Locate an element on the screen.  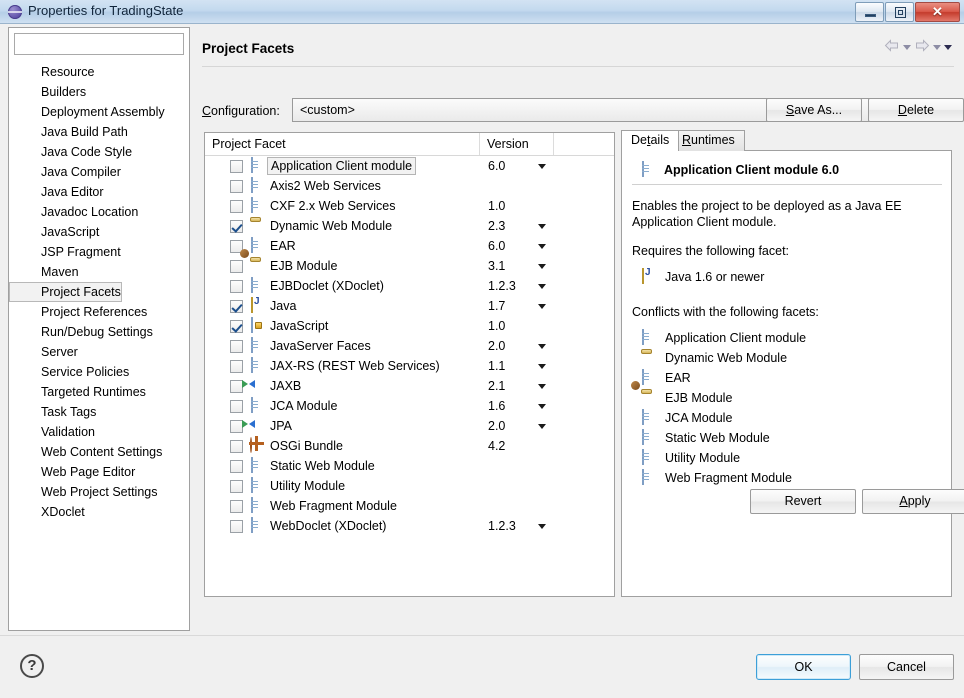
table-row: Dynamic Web Module 2.3 is located at coordinates (409, 226).